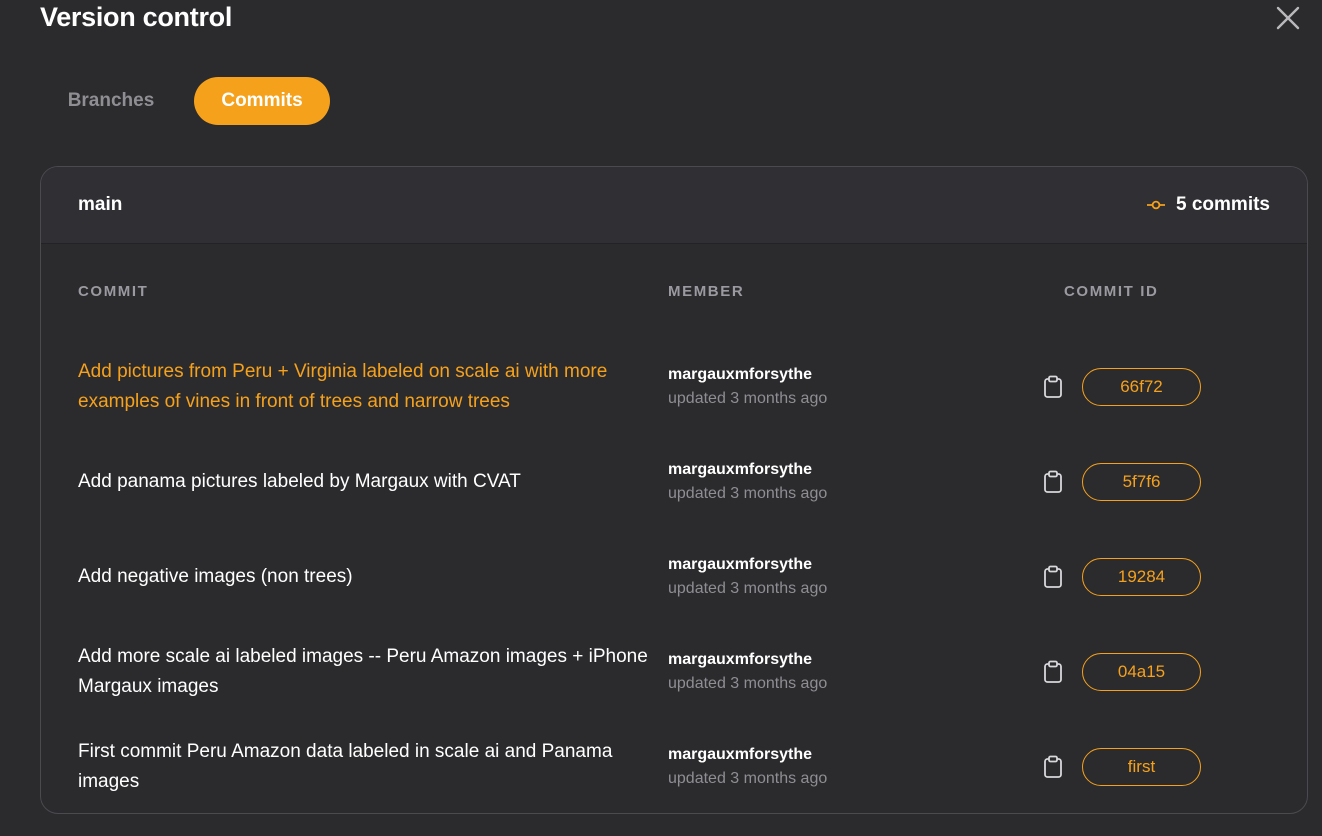 The image size is (1322, 836). Describe the element at coordinates (1141, 386) in the screenshot. I see `commit-id-badge: 66f72` at that location.